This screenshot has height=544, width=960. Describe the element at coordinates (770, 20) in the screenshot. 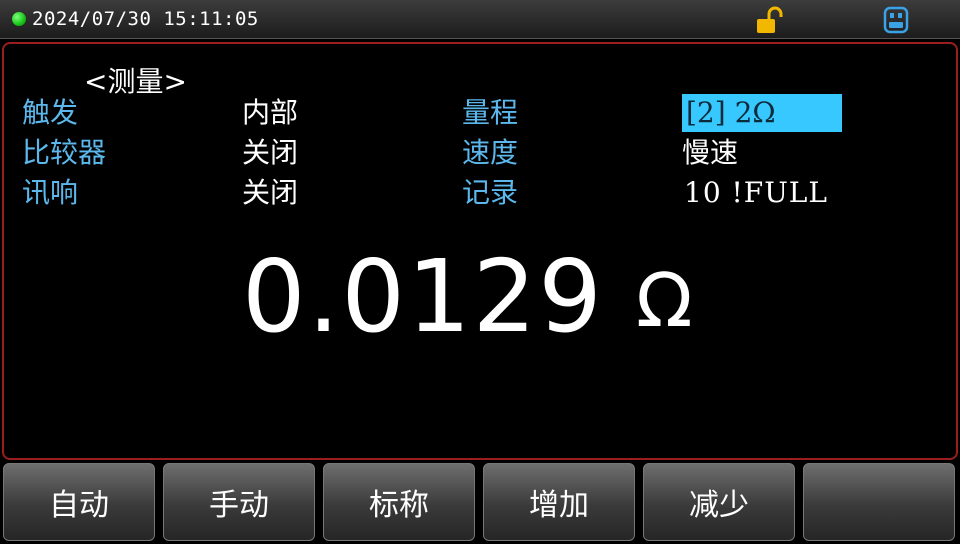

I see `lock-open-icon` at that location.